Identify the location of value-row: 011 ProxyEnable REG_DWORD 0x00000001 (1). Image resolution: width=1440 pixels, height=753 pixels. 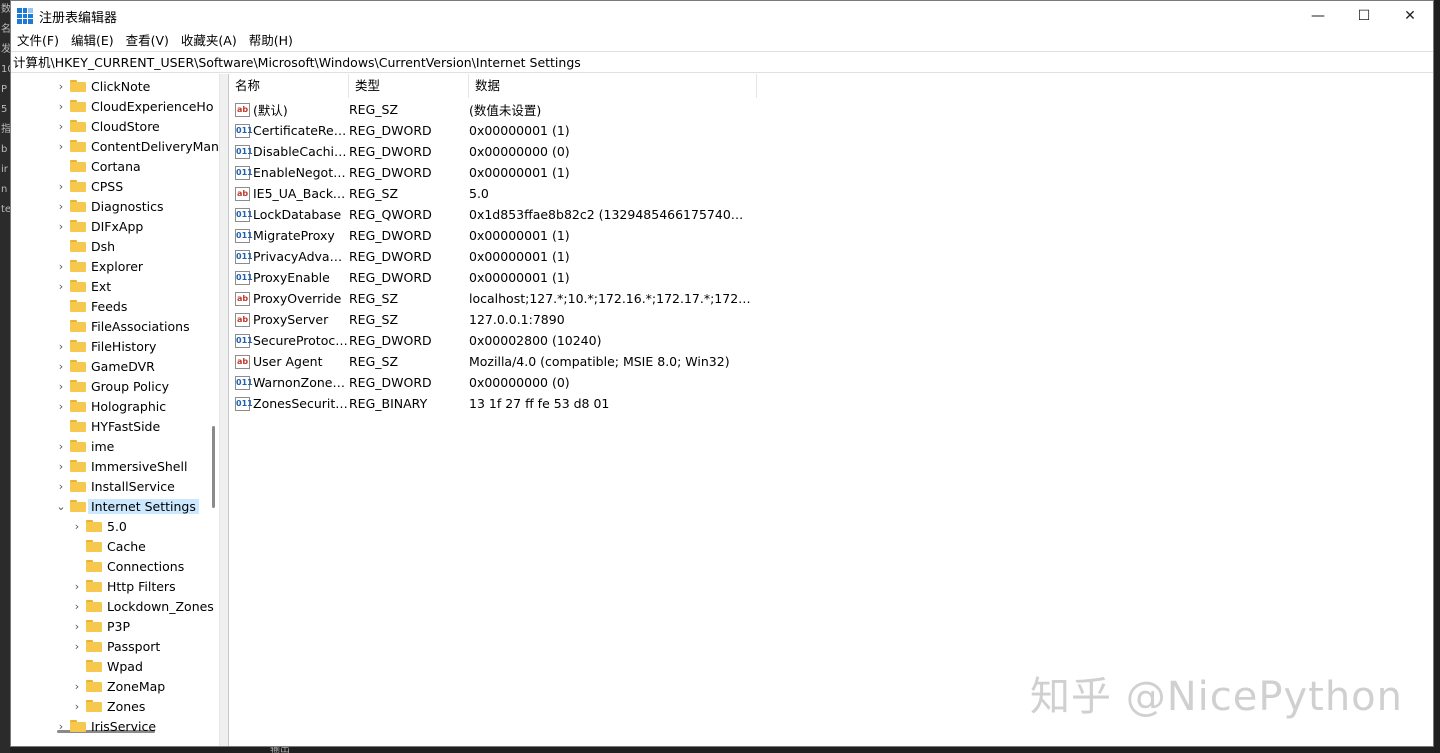
(490, 277).